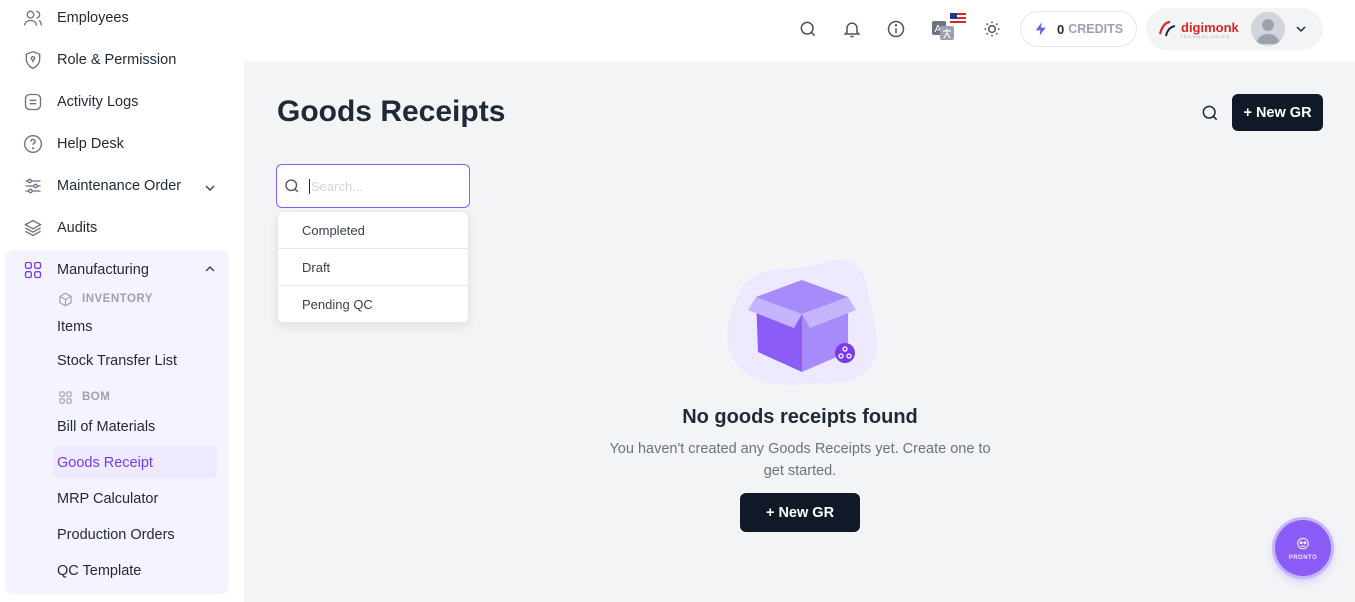 This screenshot has height=602, width=1355. Describe the element at coordinates (1277, 112) in the screenshot. I see `new-gr-button: + New GR` at that location.